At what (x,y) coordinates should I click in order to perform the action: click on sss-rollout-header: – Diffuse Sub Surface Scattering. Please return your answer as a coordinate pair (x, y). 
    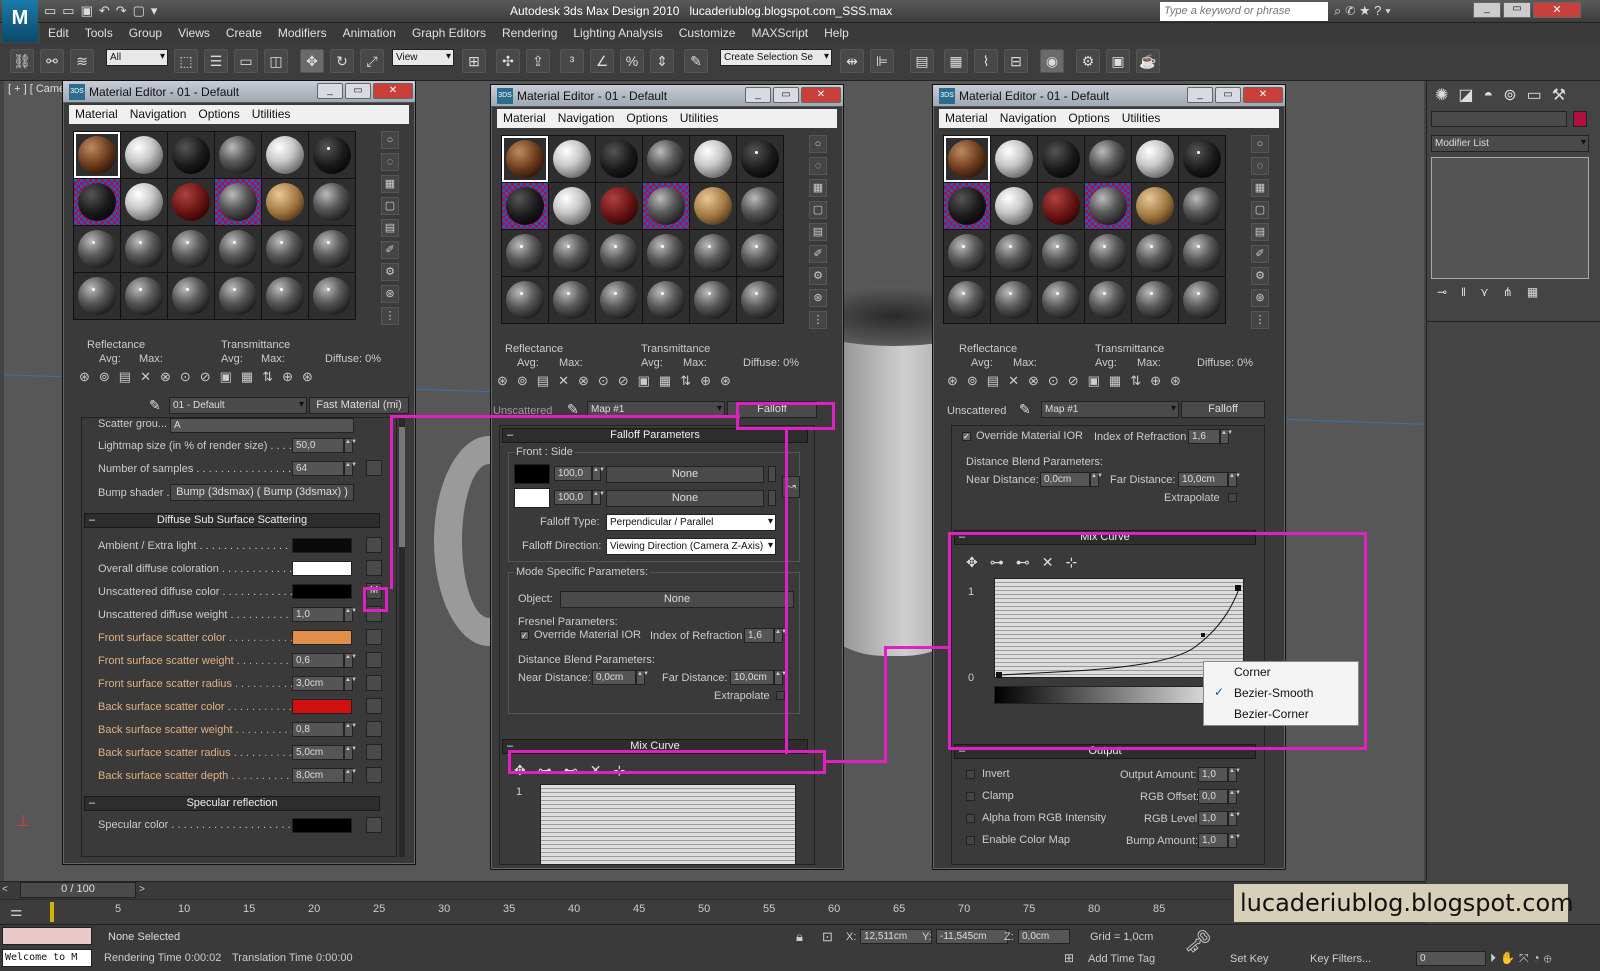
    Looking at the image, I should click on (232, 520).